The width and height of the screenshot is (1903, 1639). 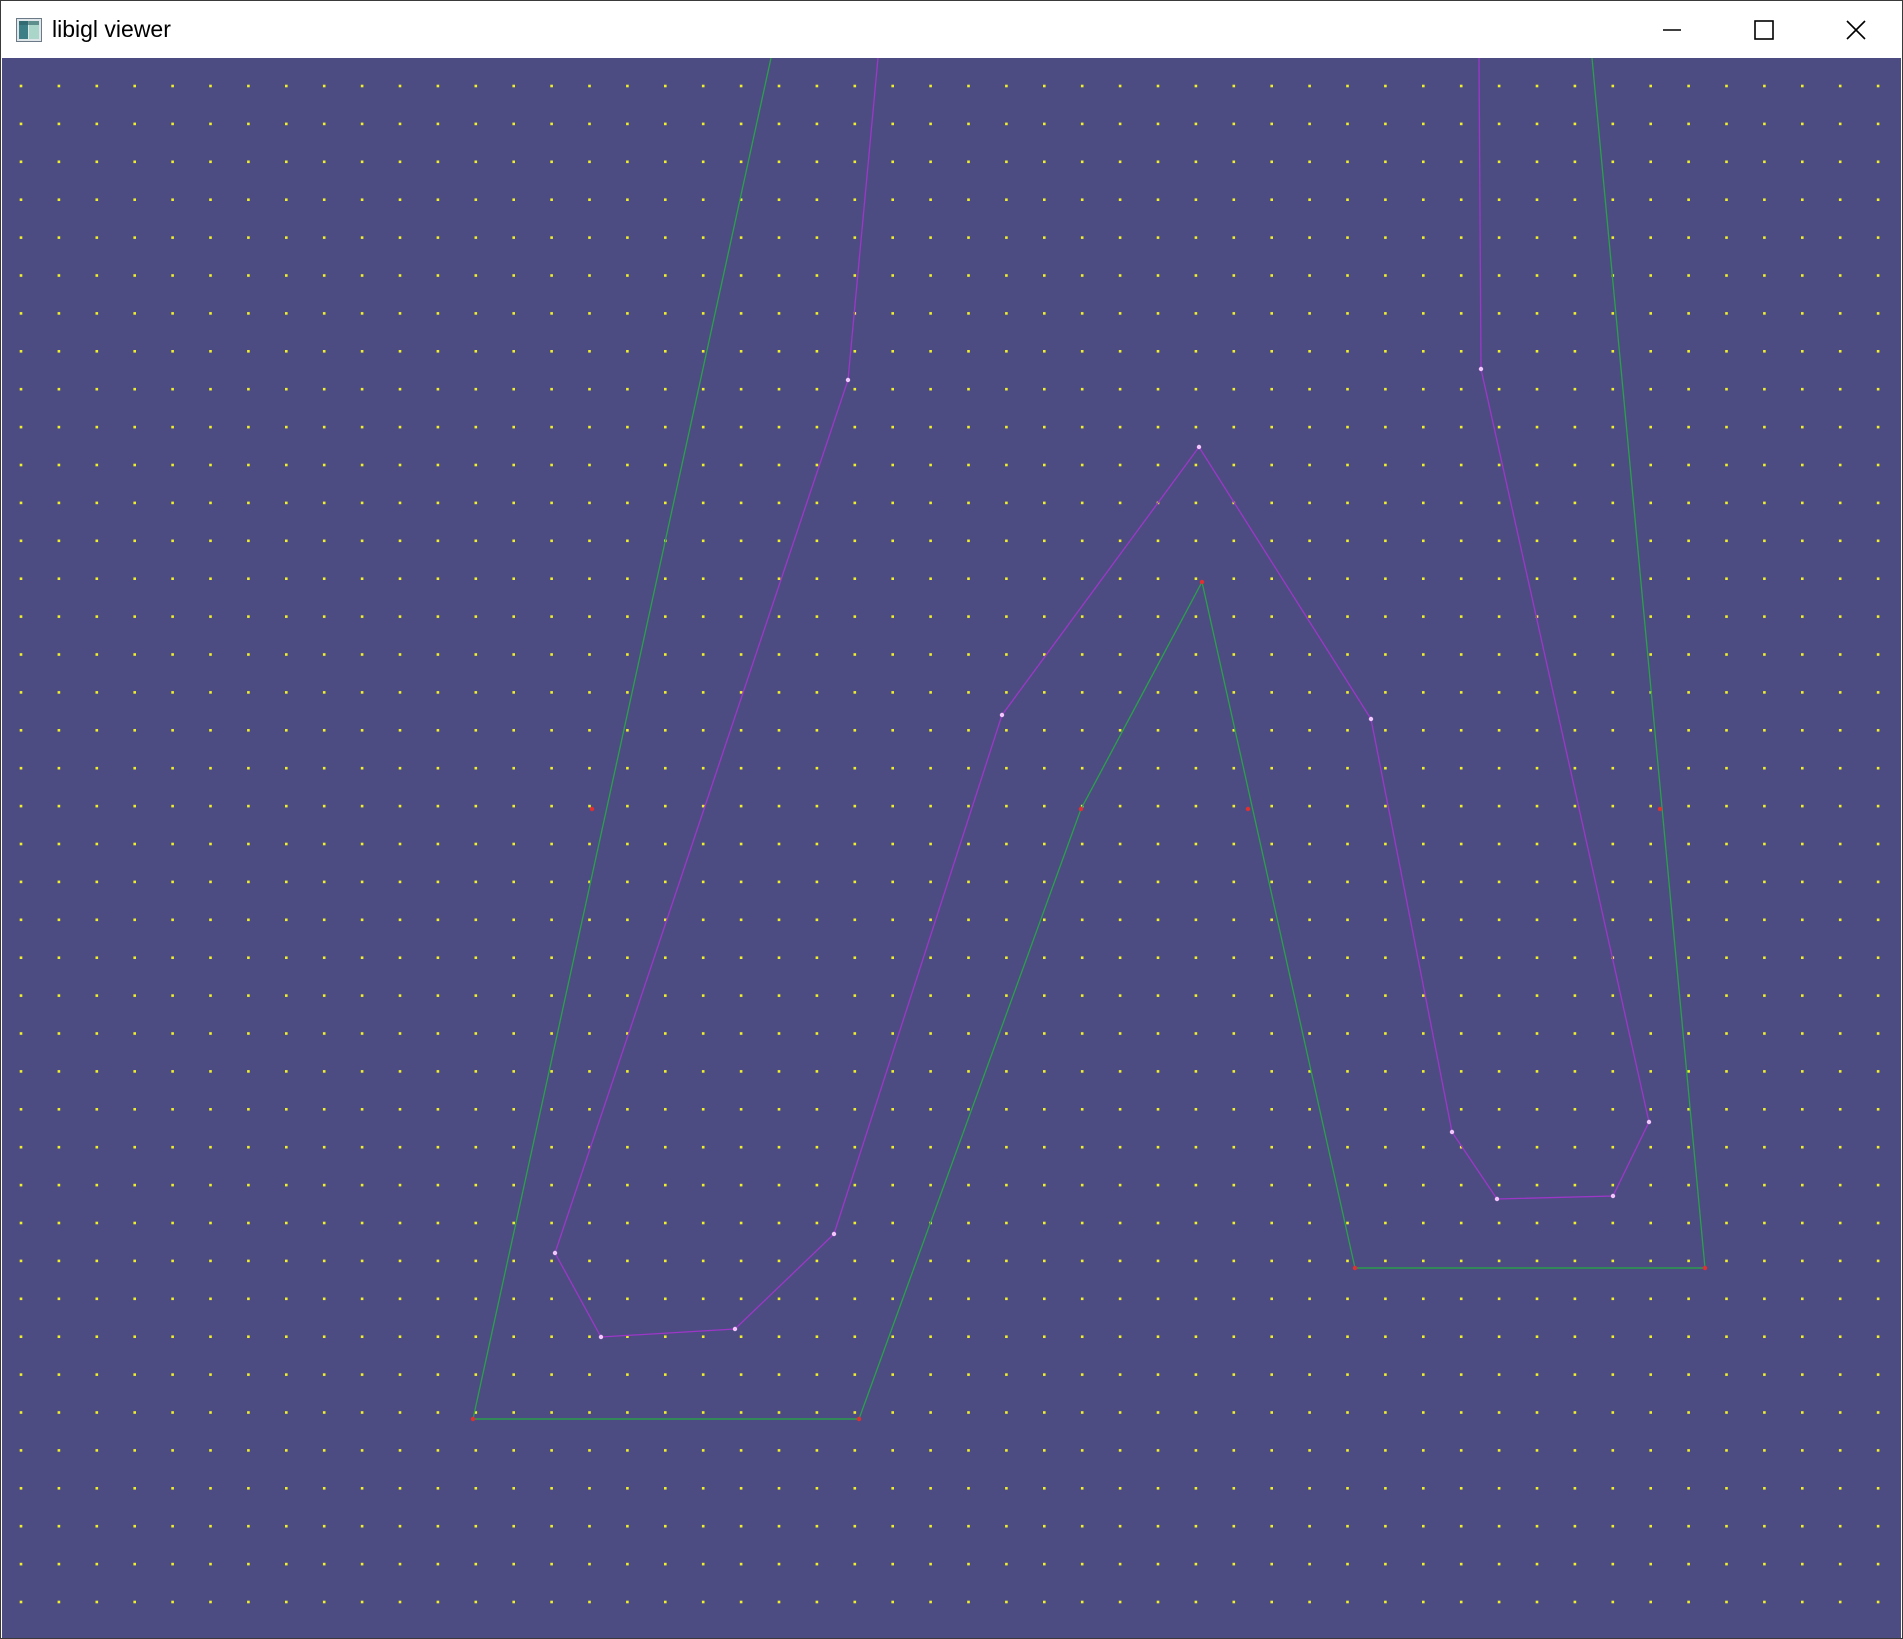 What do you see at coordinates (1856, 29) in the screenshot?
I see `close-button` at bounding box center [1856, 29].